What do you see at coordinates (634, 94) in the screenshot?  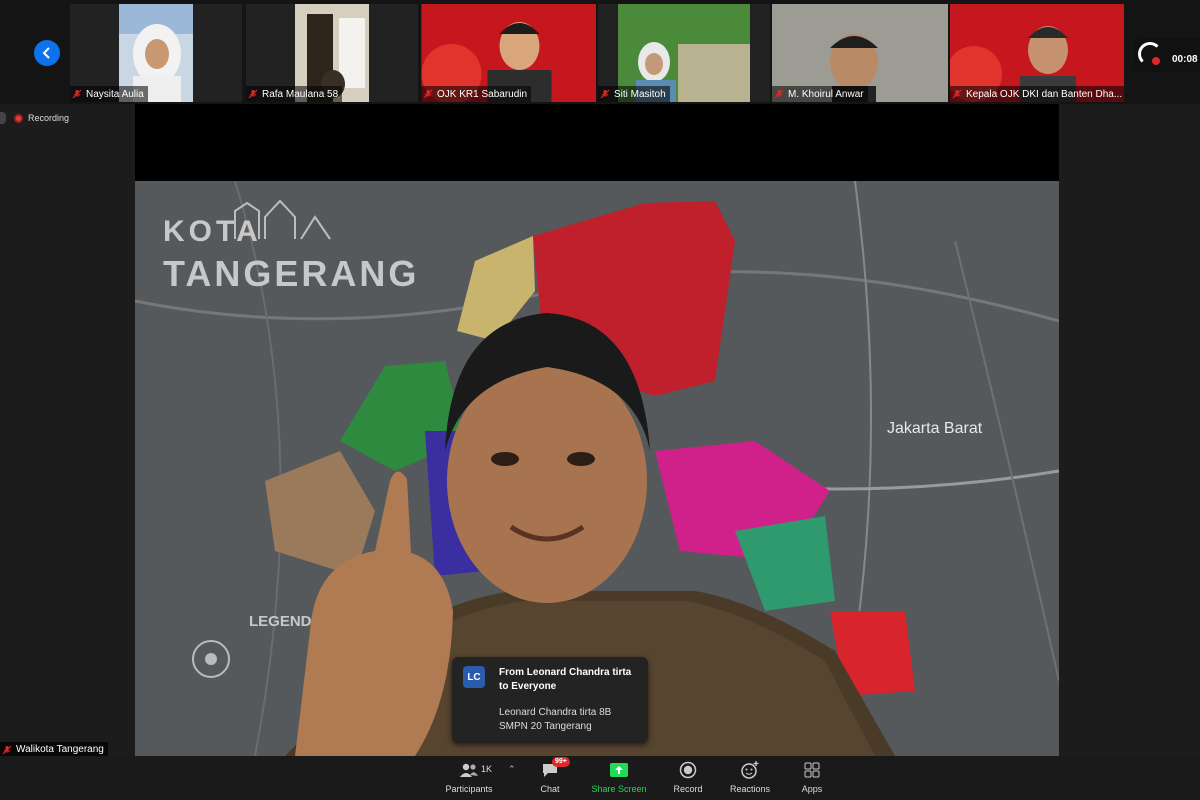 I see `participant-name-label: Siti Masitoh` at bounding box center [634, 94].